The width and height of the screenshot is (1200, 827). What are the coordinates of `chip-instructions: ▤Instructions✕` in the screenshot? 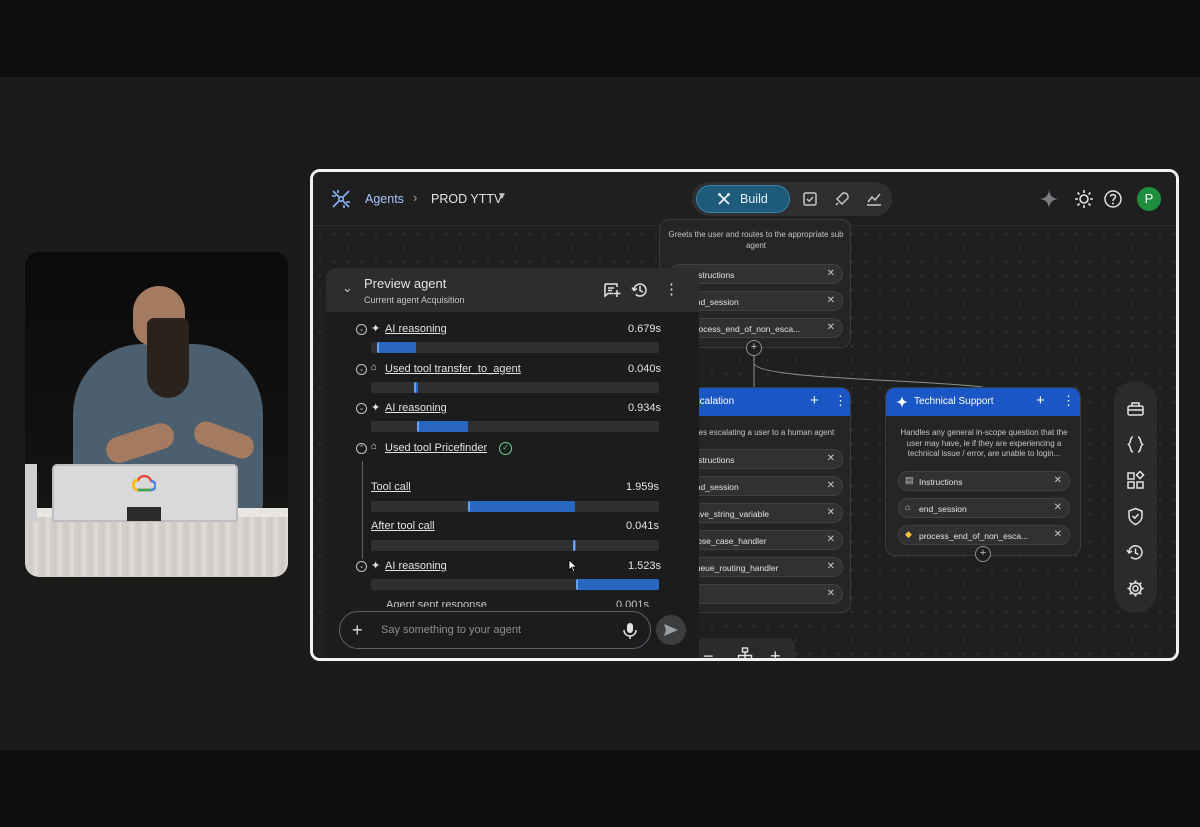 It's located at (984, 481).